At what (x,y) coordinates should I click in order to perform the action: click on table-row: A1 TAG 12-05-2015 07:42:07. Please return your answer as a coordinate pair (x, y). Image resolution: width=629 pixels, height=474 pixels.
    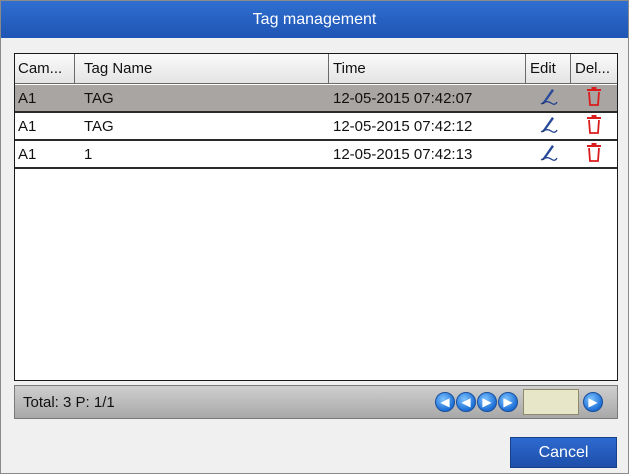
    Looking at the image, I should click on (316, 99).